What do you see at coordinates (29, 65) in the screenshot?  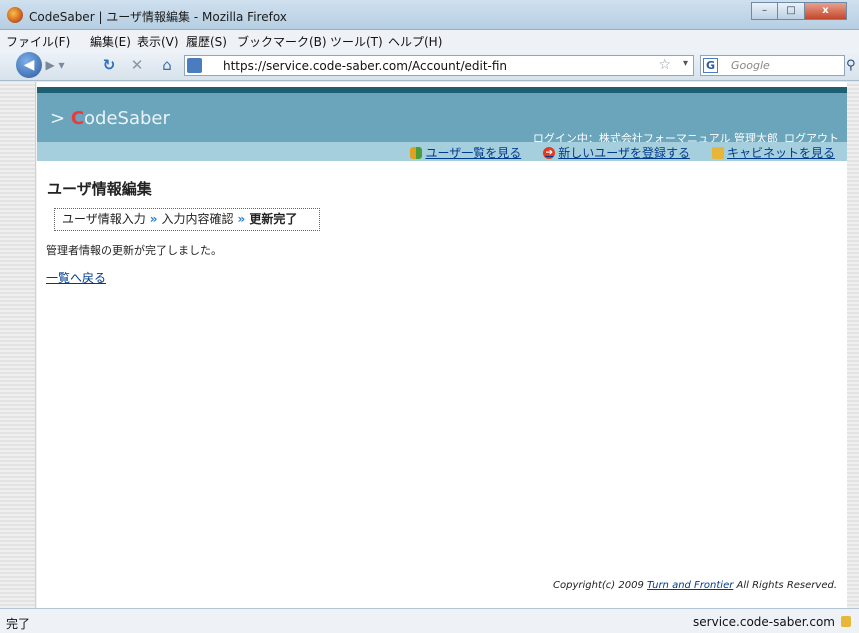 I see `back-icon: ◀` at bounding box center [29, 65].